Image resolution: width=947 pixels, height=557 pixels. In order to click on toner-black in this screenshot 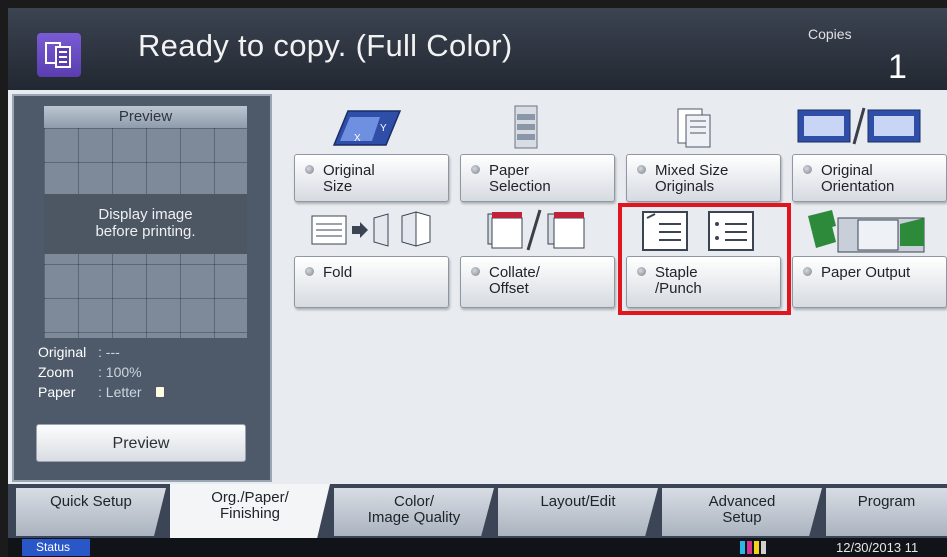, I will do `click(763, 547)`.